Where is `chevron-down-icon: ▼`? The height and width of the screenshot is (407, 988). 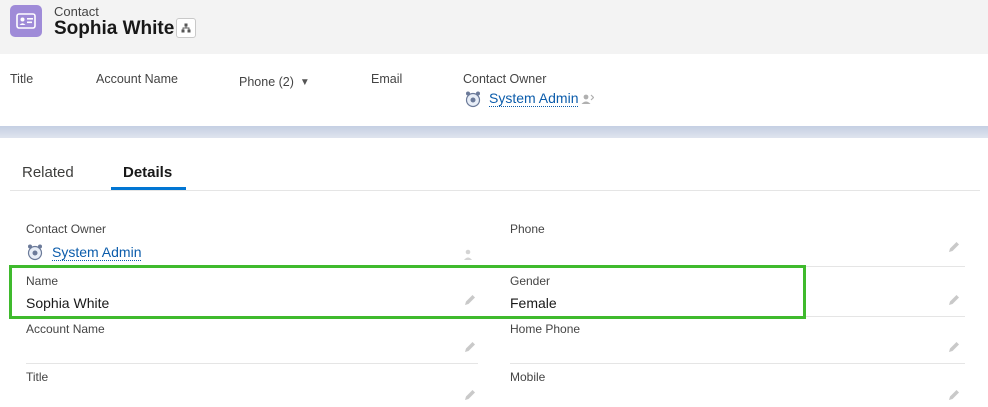
chevron-down-icon: ▼ is located at coordinates (304, 83).